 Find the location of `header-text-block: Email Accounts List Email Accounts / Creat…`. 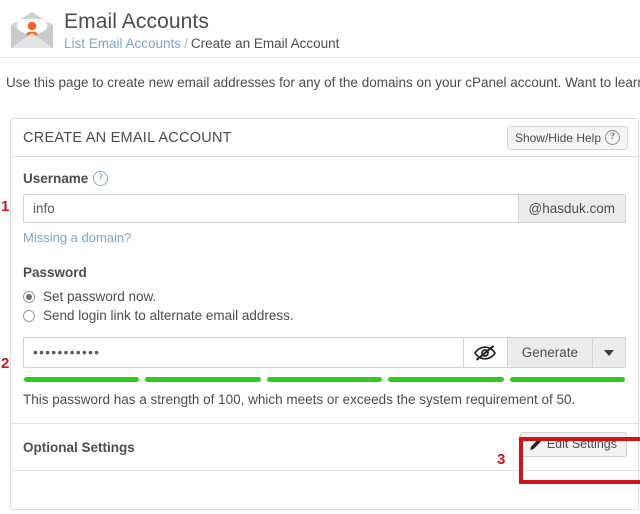

header-text-block: Email Accounts List Email Accounts / Creat… is located at coordinates (201, 30).